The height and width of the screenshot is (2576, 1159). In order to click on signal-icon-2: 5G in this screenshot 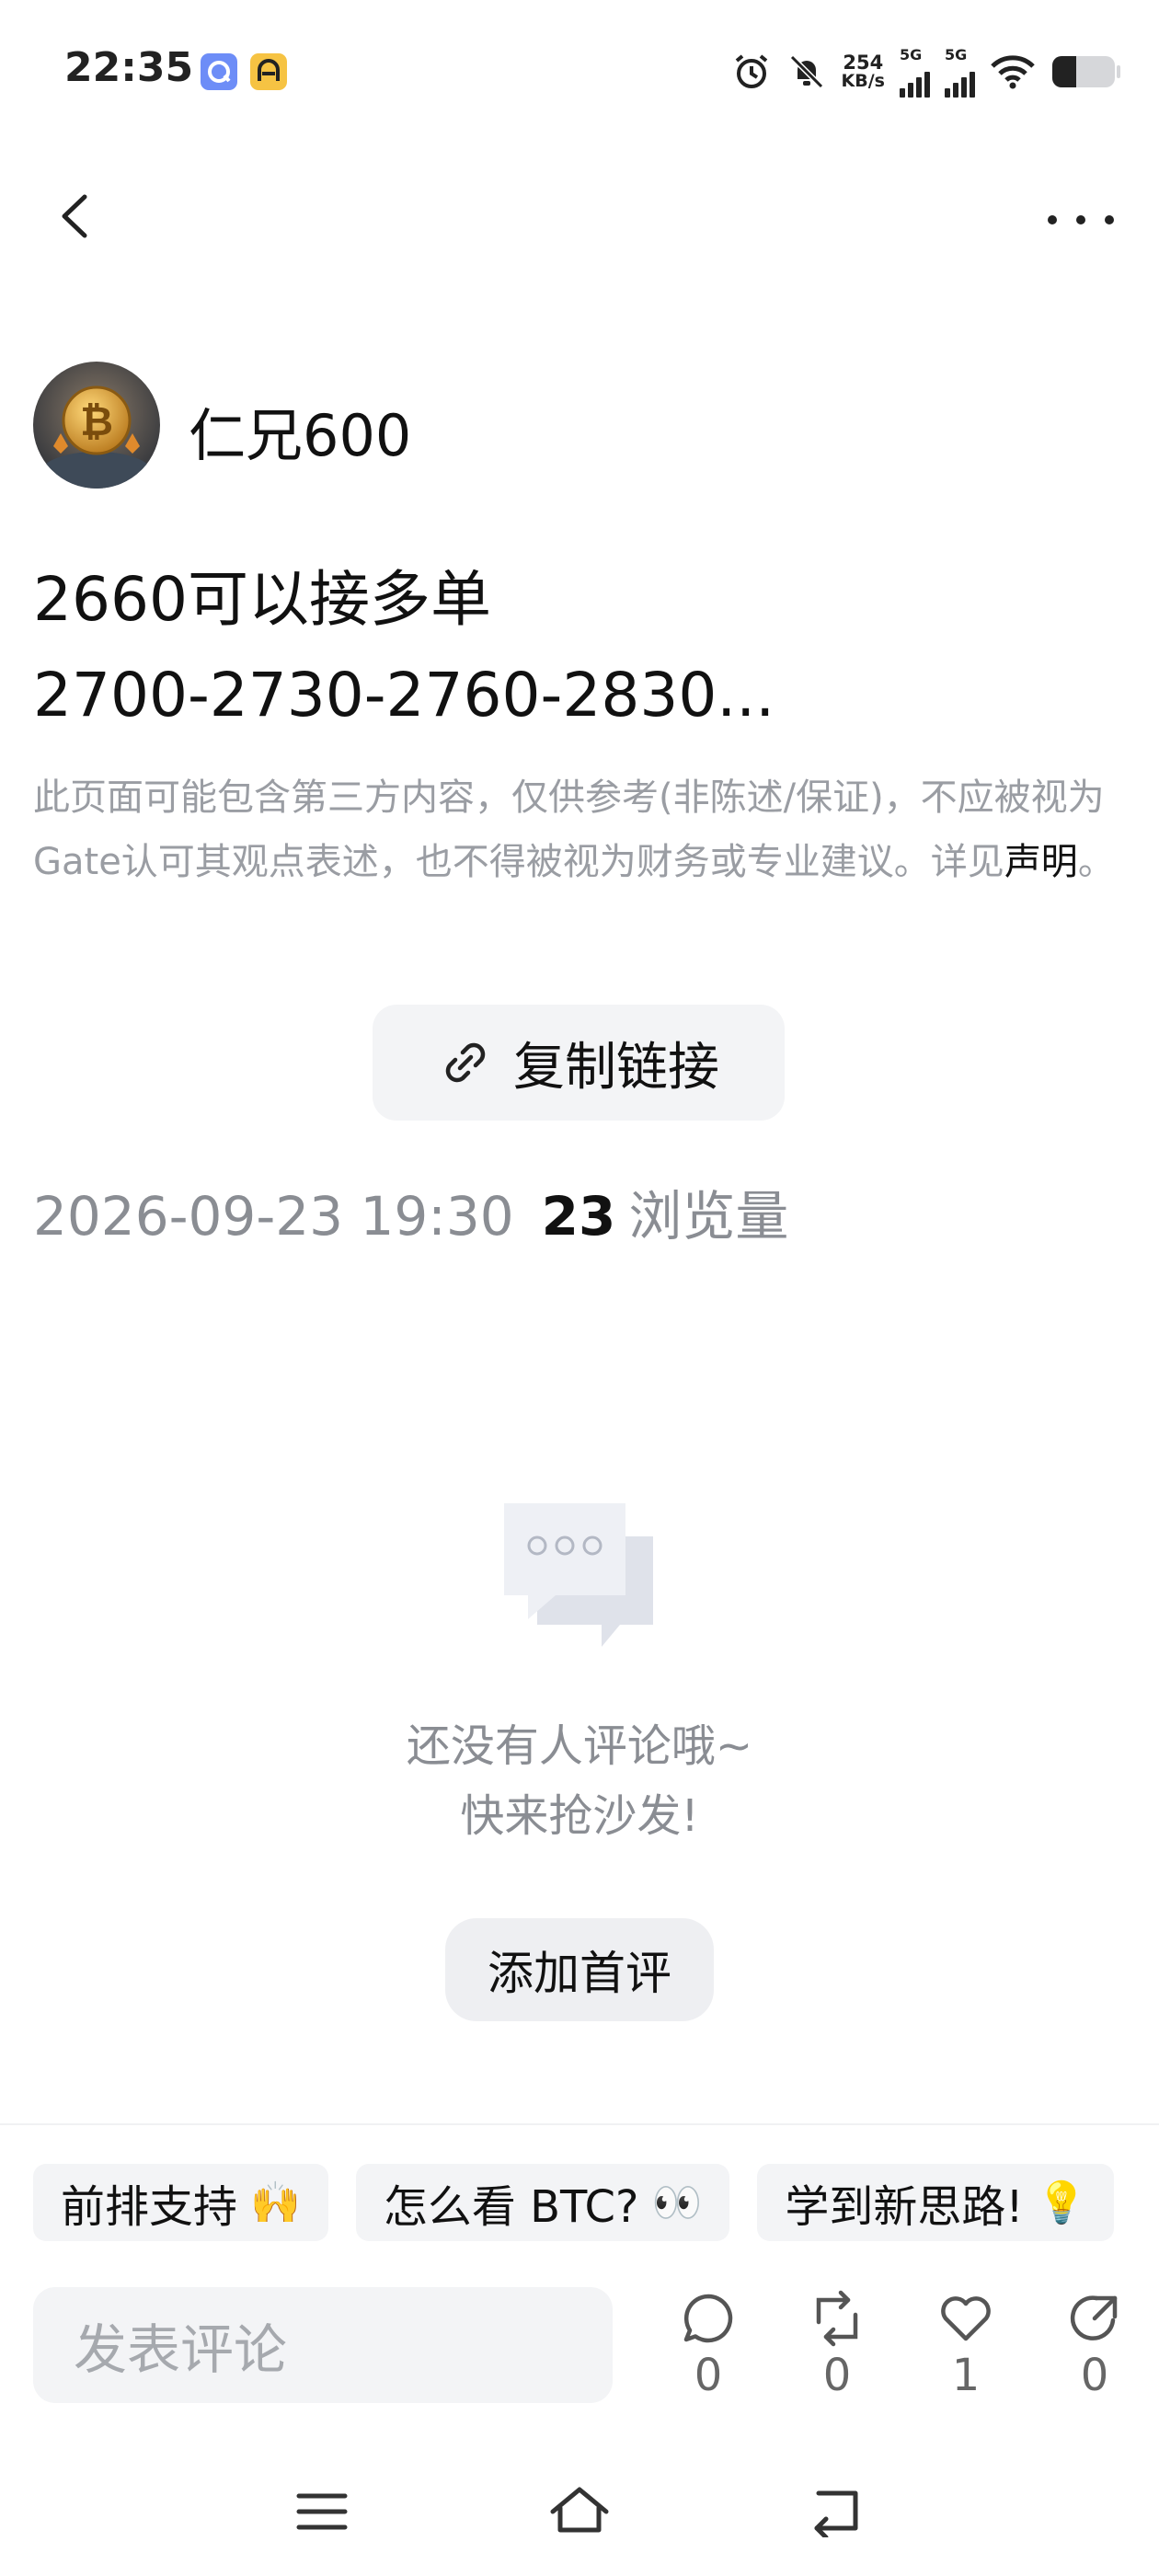, I will do `click(960, 72)`.